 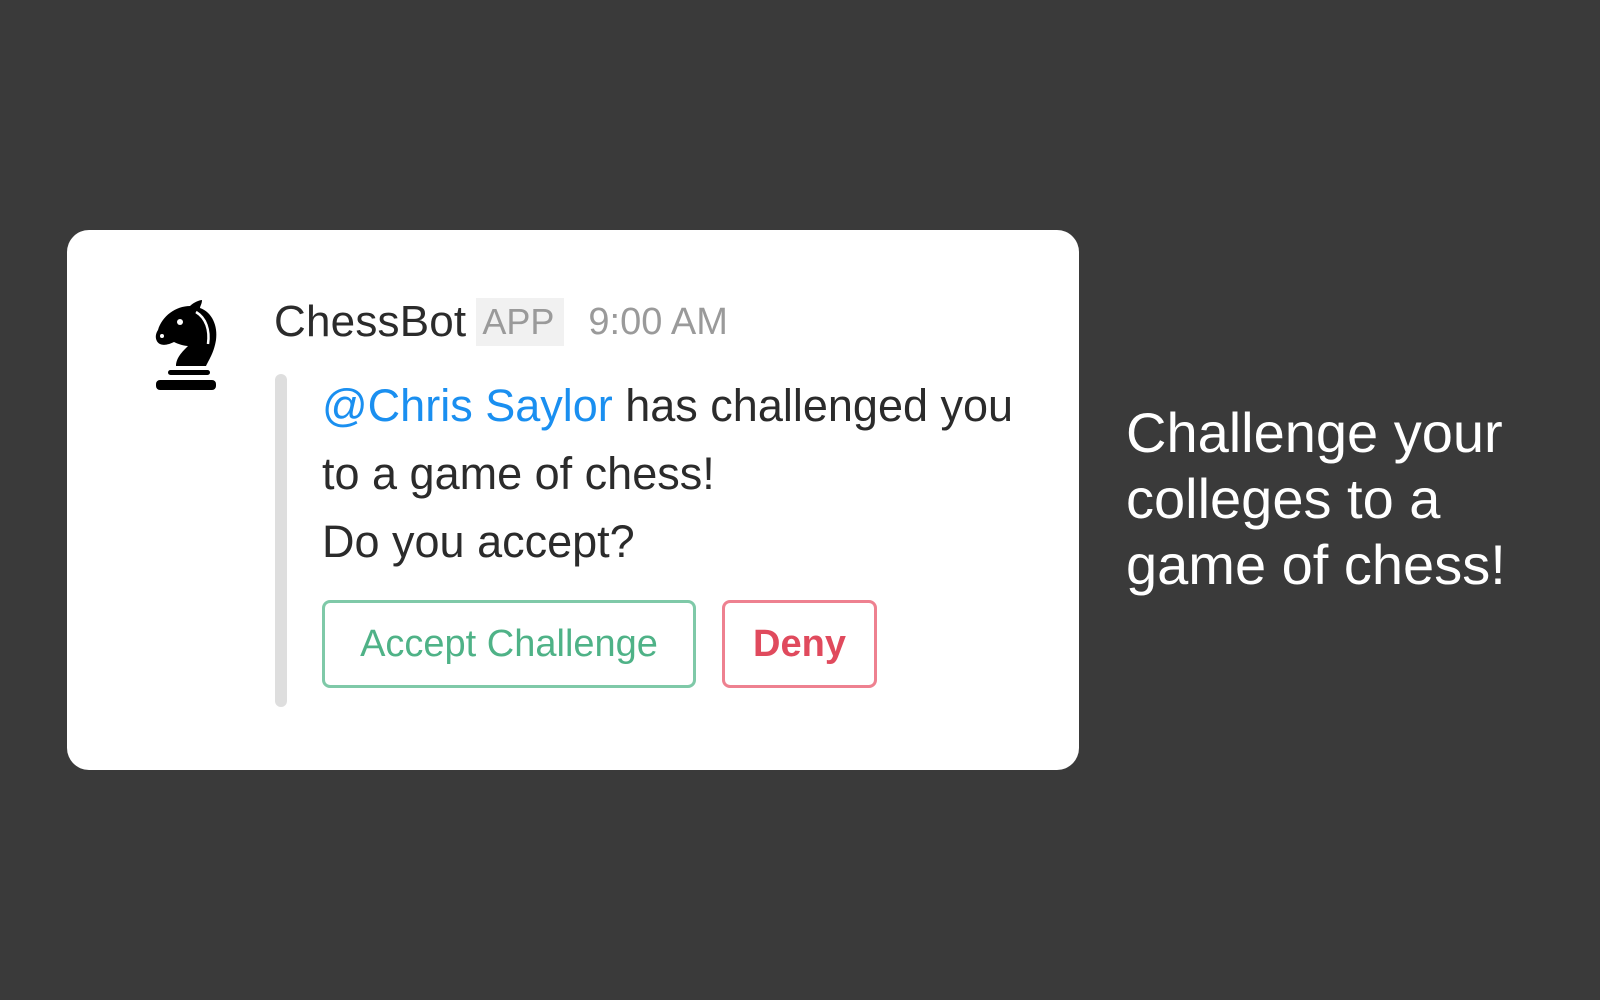 I want to click on message-header: ChessBot APP 9:00 AM, so click(x=501, y=322).